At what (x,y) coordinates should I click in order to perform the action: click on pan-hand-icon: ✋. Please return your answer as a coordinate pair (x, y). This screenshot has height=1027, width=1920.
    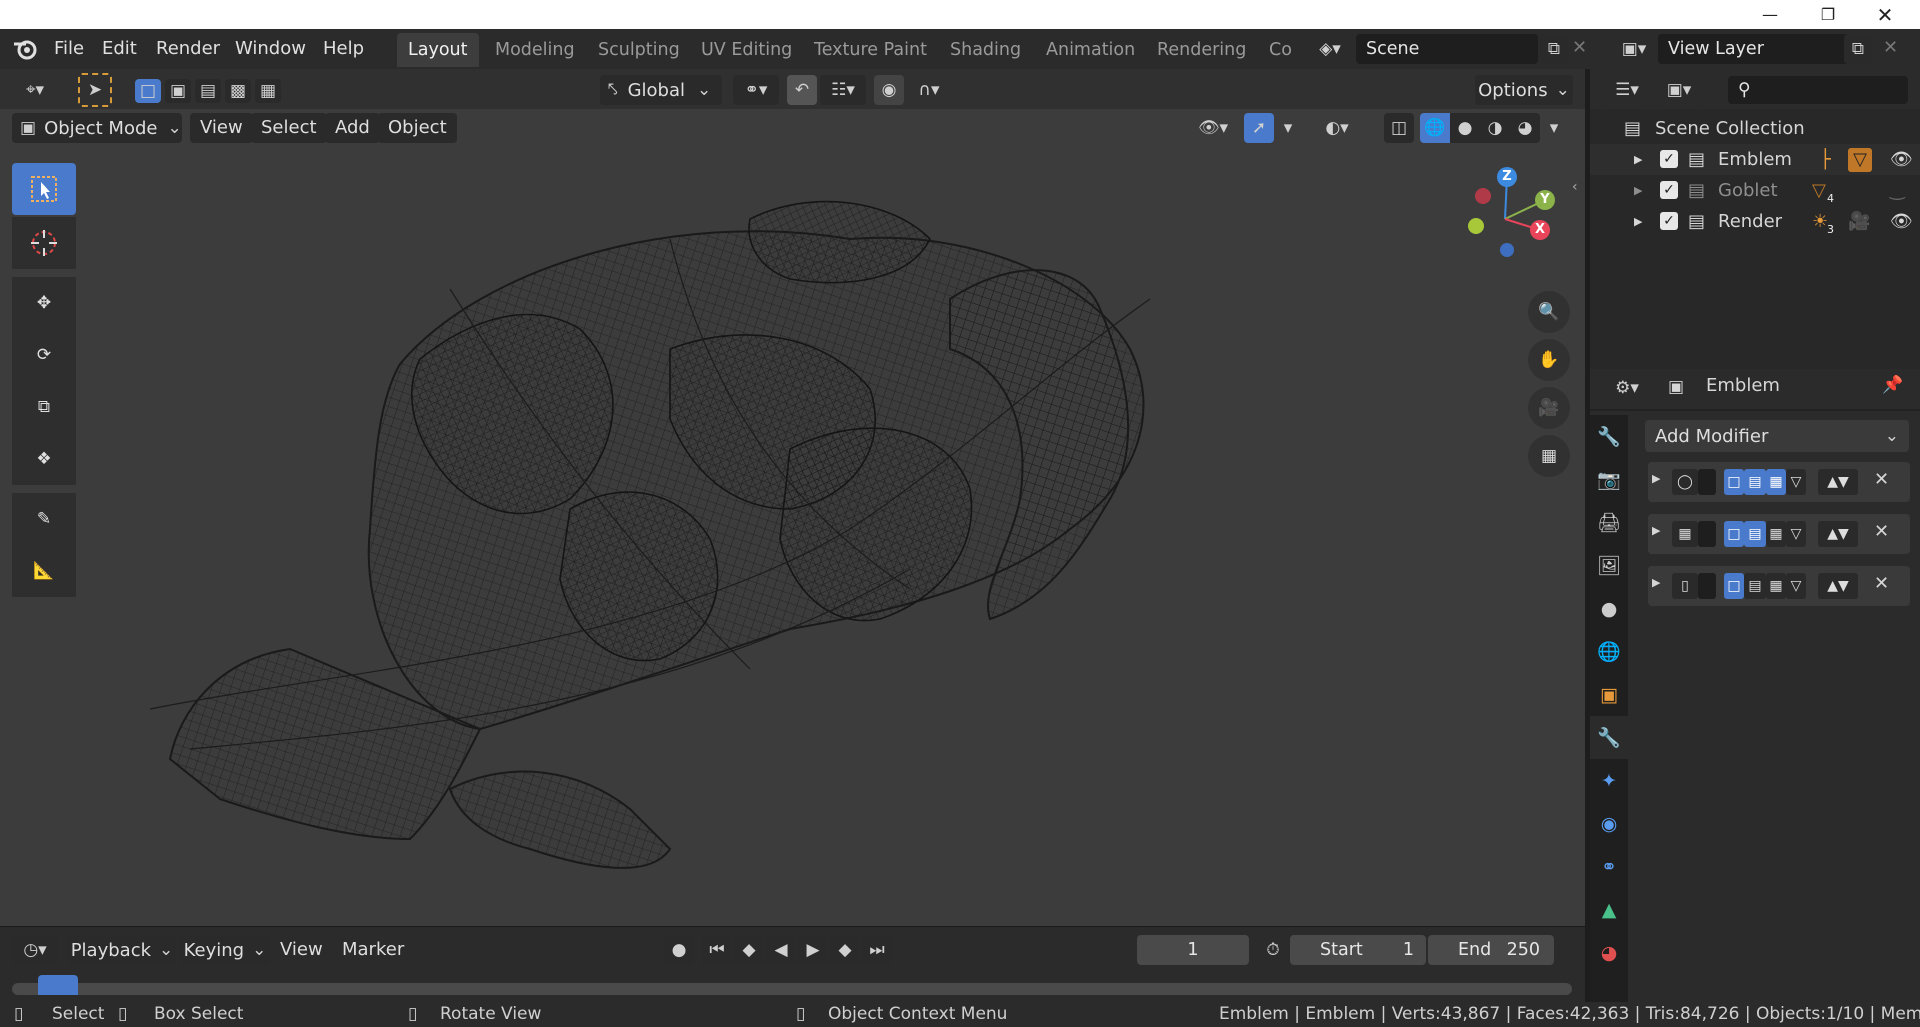
    Looking at the image, I should click on (1549, 360).